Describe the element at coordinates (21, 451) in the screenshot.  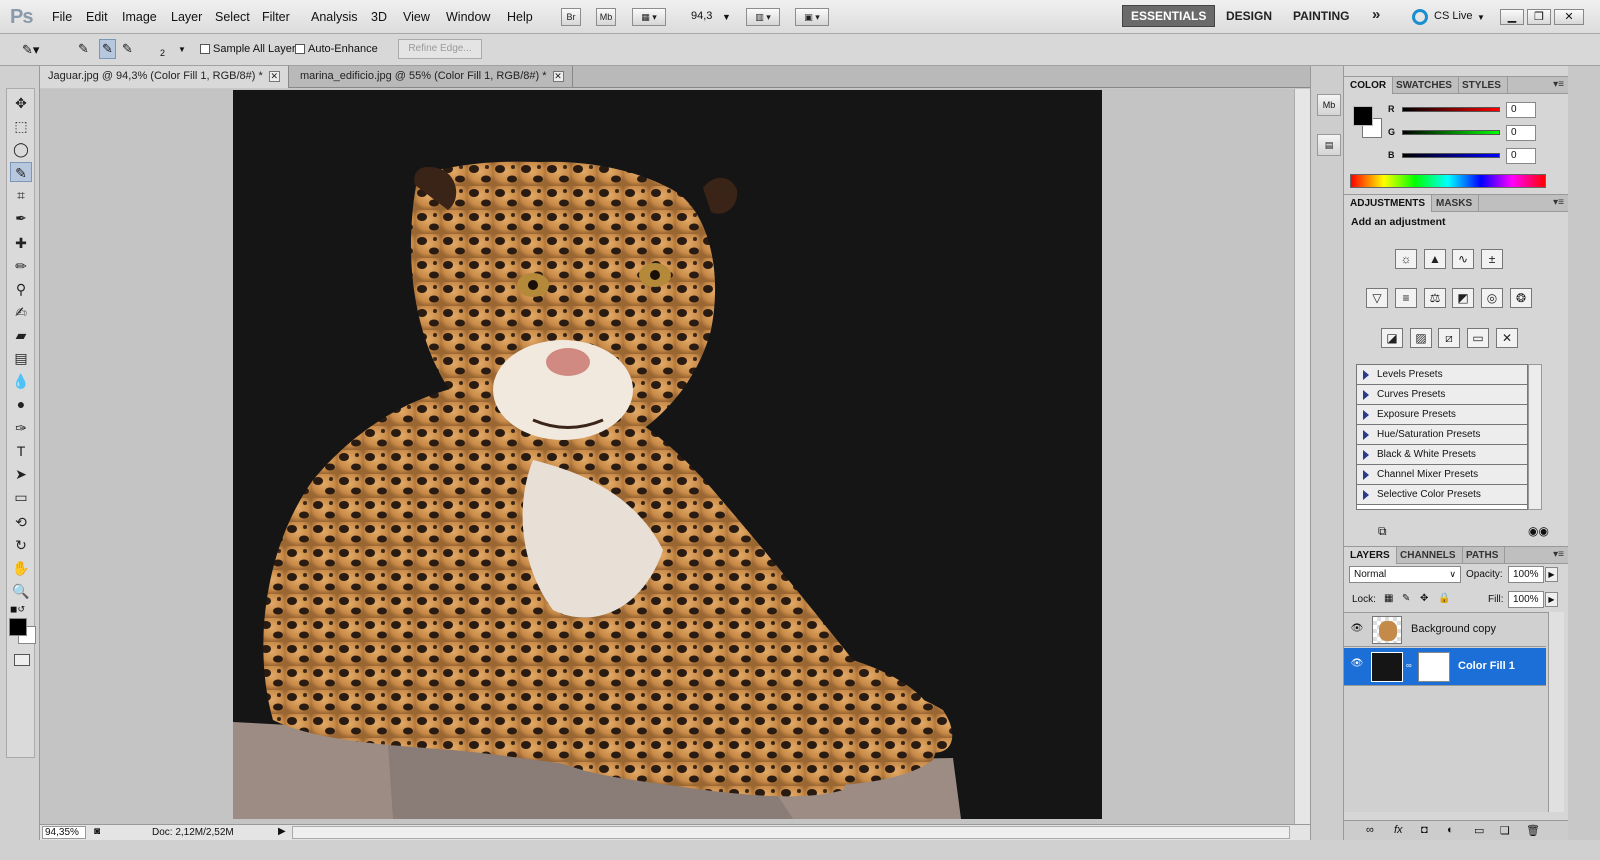
I see `type-tool-icon: T` at that location.